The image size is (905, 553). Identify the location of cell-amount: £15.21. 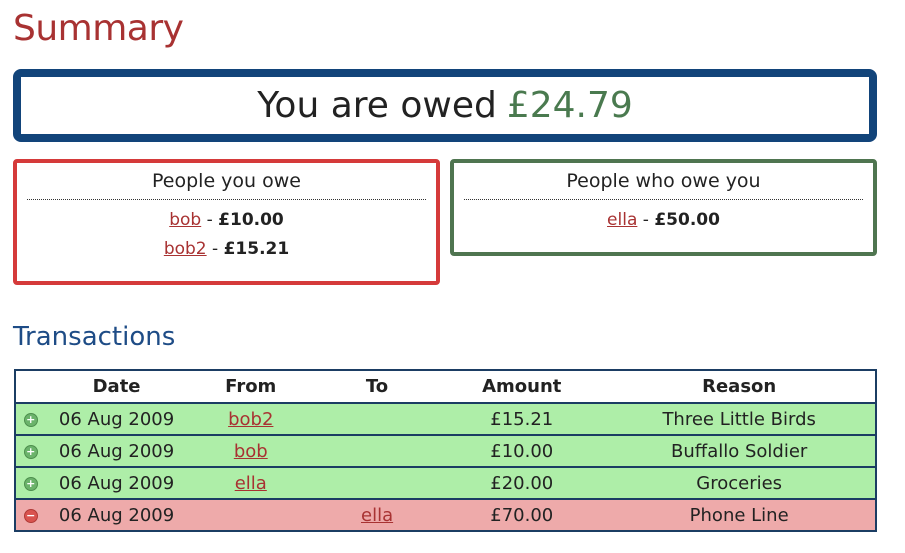
(522, 418).